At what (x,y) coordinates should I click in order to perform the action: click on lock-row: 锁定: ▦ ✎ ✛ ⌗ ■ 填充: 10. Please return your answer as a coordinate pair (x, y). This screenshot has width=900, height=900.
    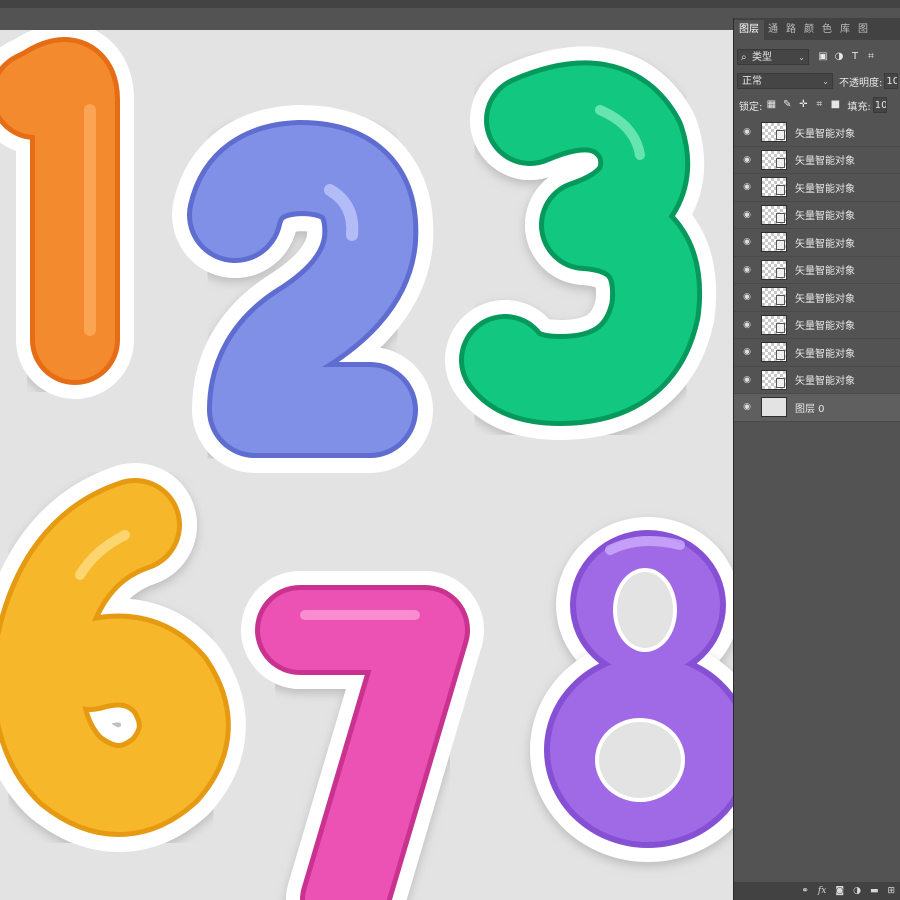
    Looking at the image, I should click on (817, 105).